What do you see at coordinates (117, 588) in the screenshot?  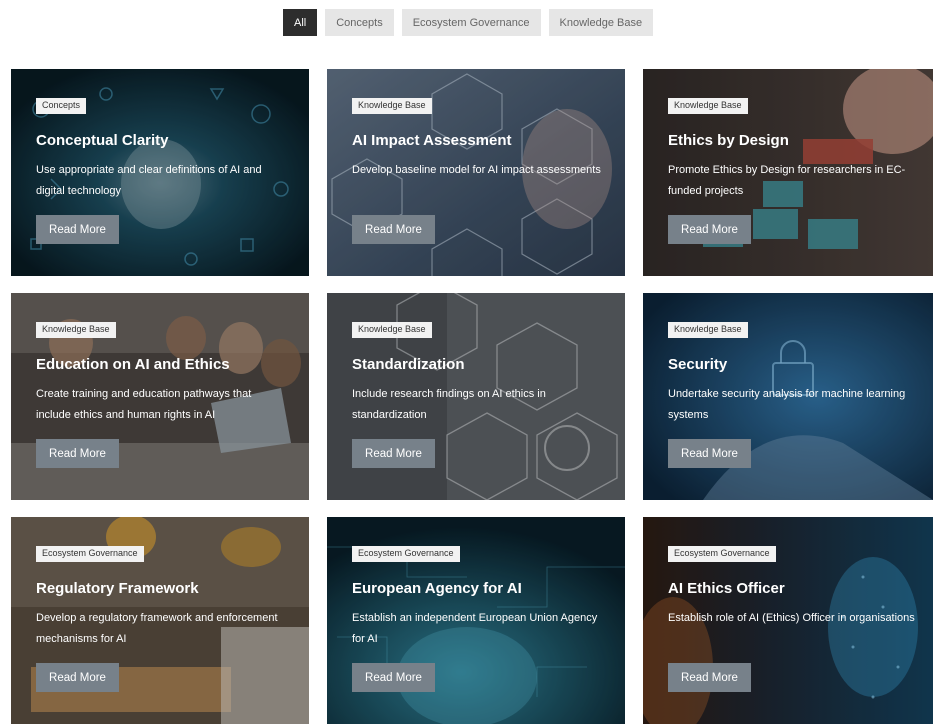 I see `card-title: Regulatory Framework` at bounding box center [117, 588].